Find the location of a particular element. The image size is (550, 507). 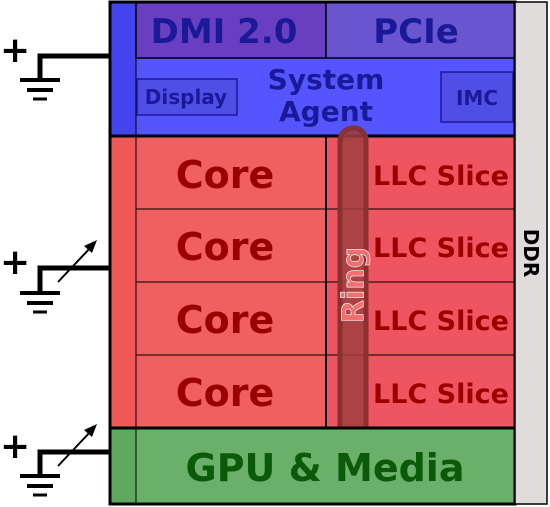

power-supply-1: + is located at coordinates (55, 65).